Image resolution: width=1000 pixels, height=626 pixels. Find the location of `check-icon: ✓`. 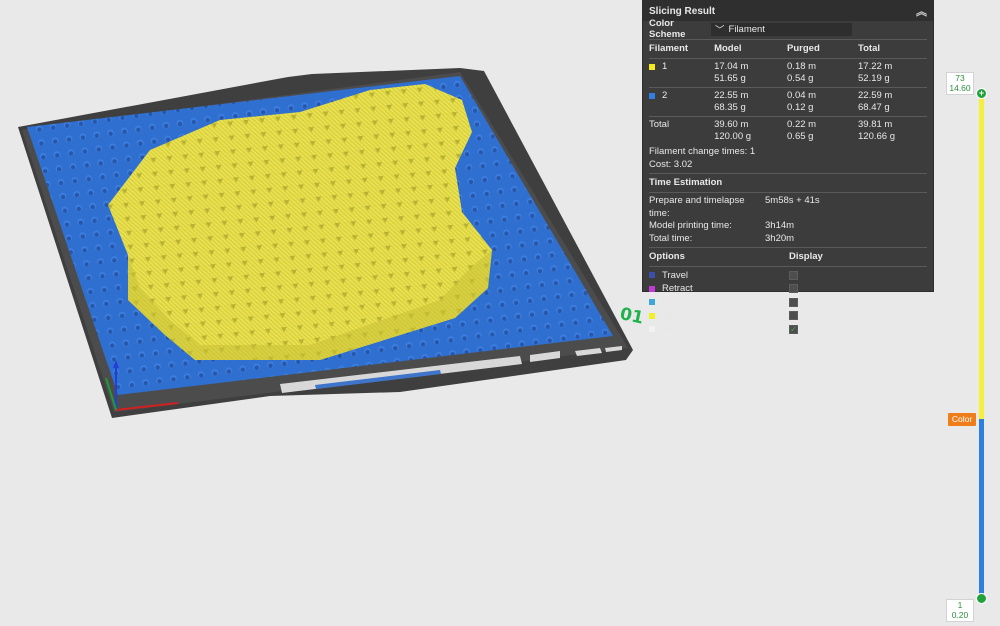

check-icon: ✓ is located at coordinates (793, 329).